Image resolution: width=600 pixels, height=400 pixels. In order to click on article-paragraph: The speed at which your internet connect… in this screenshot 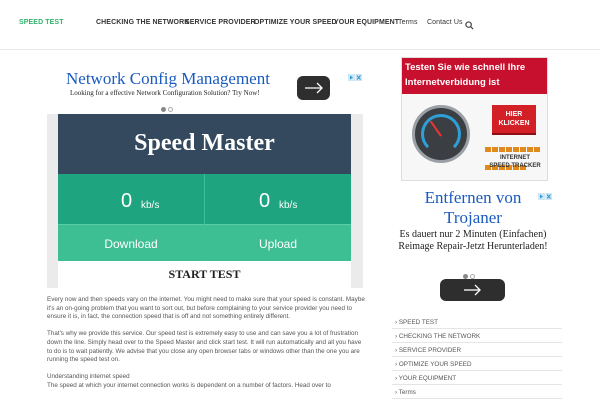, I will do `click(189, 385)`.